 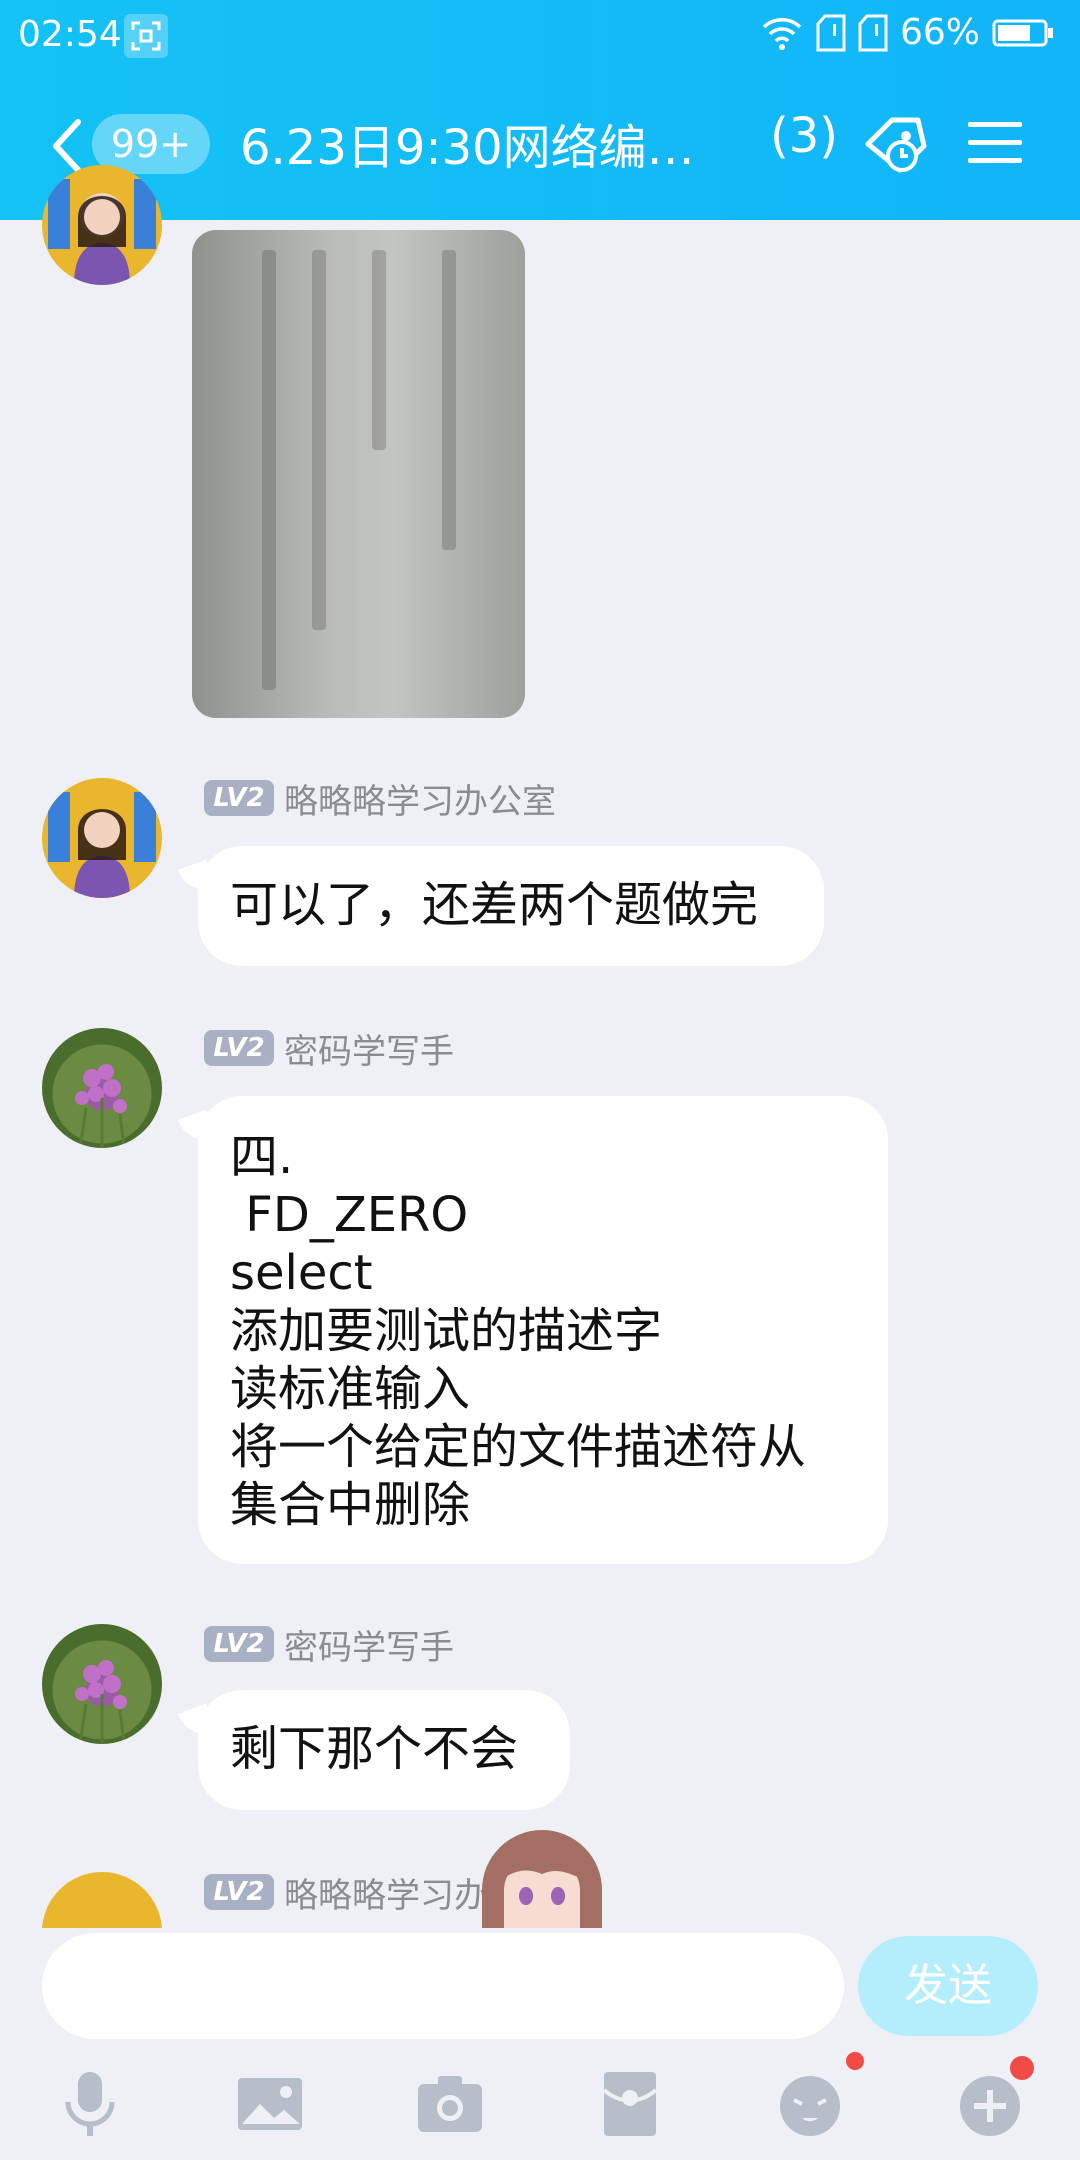 I want to click on camera-icon, so click(x=450, y=2104).